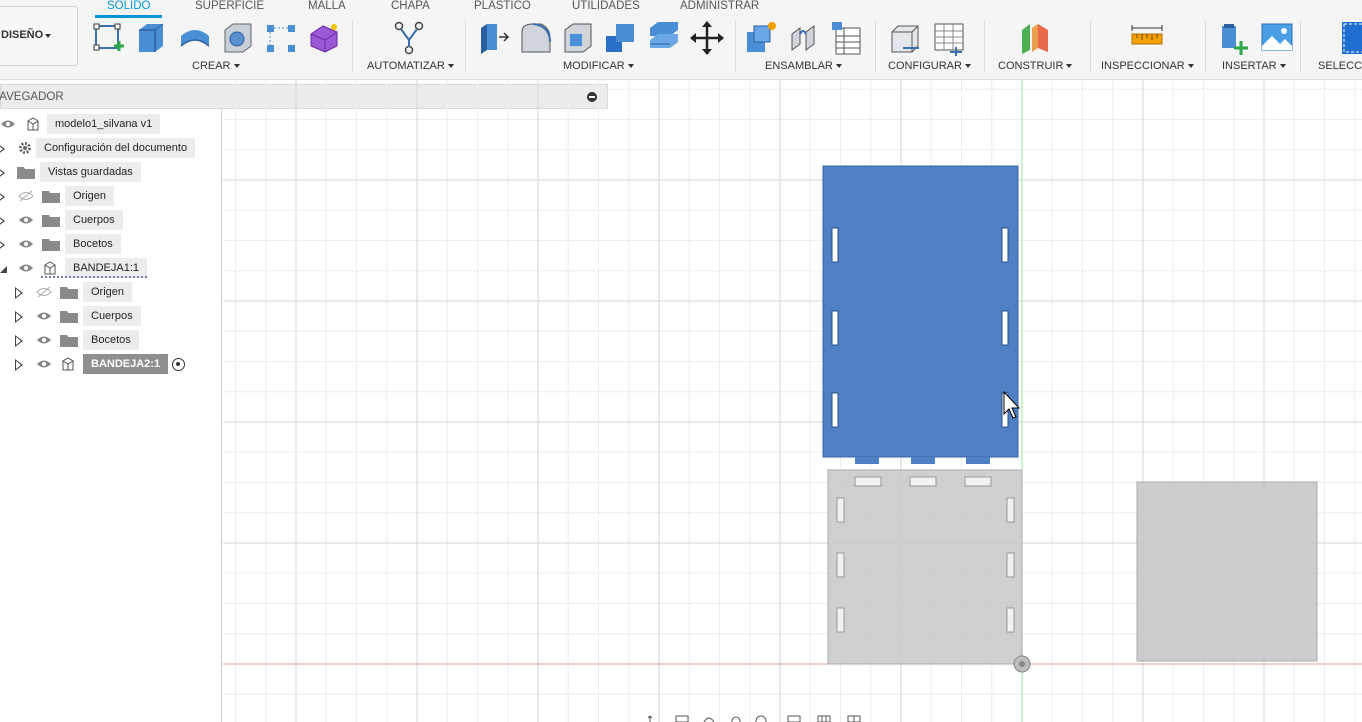 Image resolution: width=1362 pixels, height=722 pixels. I want to click on navigation-bar, so click(758, 718).